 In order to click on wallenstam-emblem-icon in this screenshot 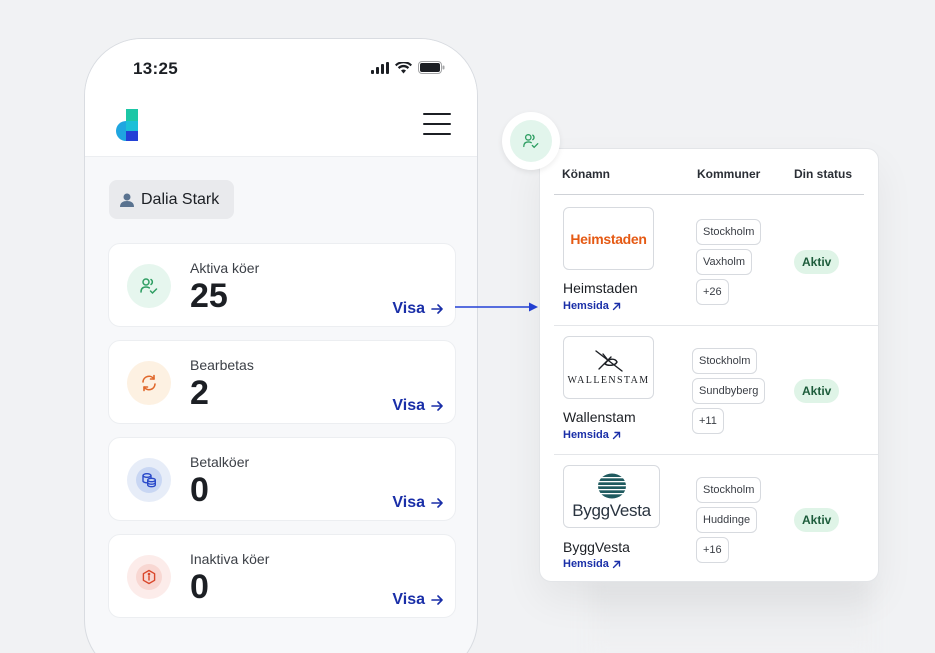, I will do `click(608, 360)`.